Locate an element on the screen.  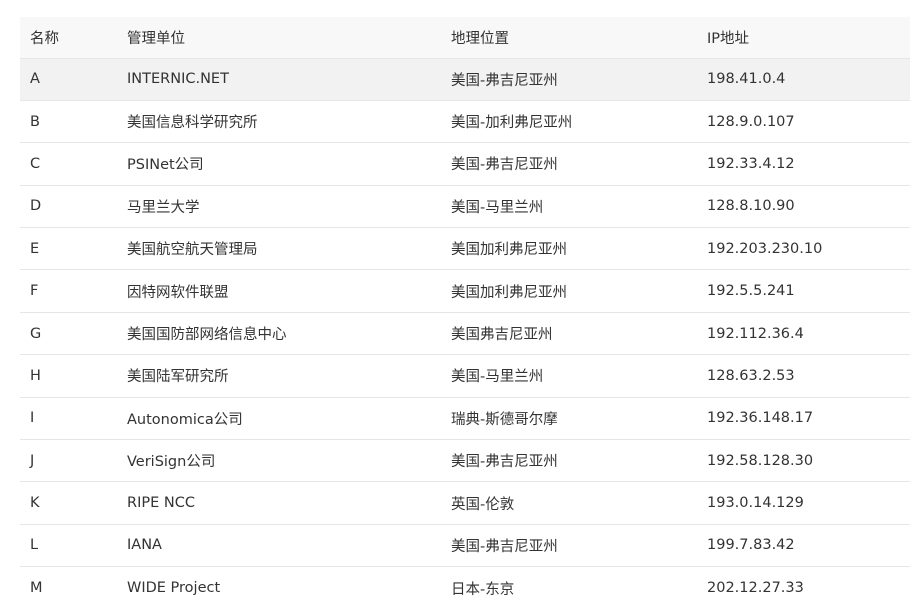
cell-name: C is located at coordinates (35, 163).